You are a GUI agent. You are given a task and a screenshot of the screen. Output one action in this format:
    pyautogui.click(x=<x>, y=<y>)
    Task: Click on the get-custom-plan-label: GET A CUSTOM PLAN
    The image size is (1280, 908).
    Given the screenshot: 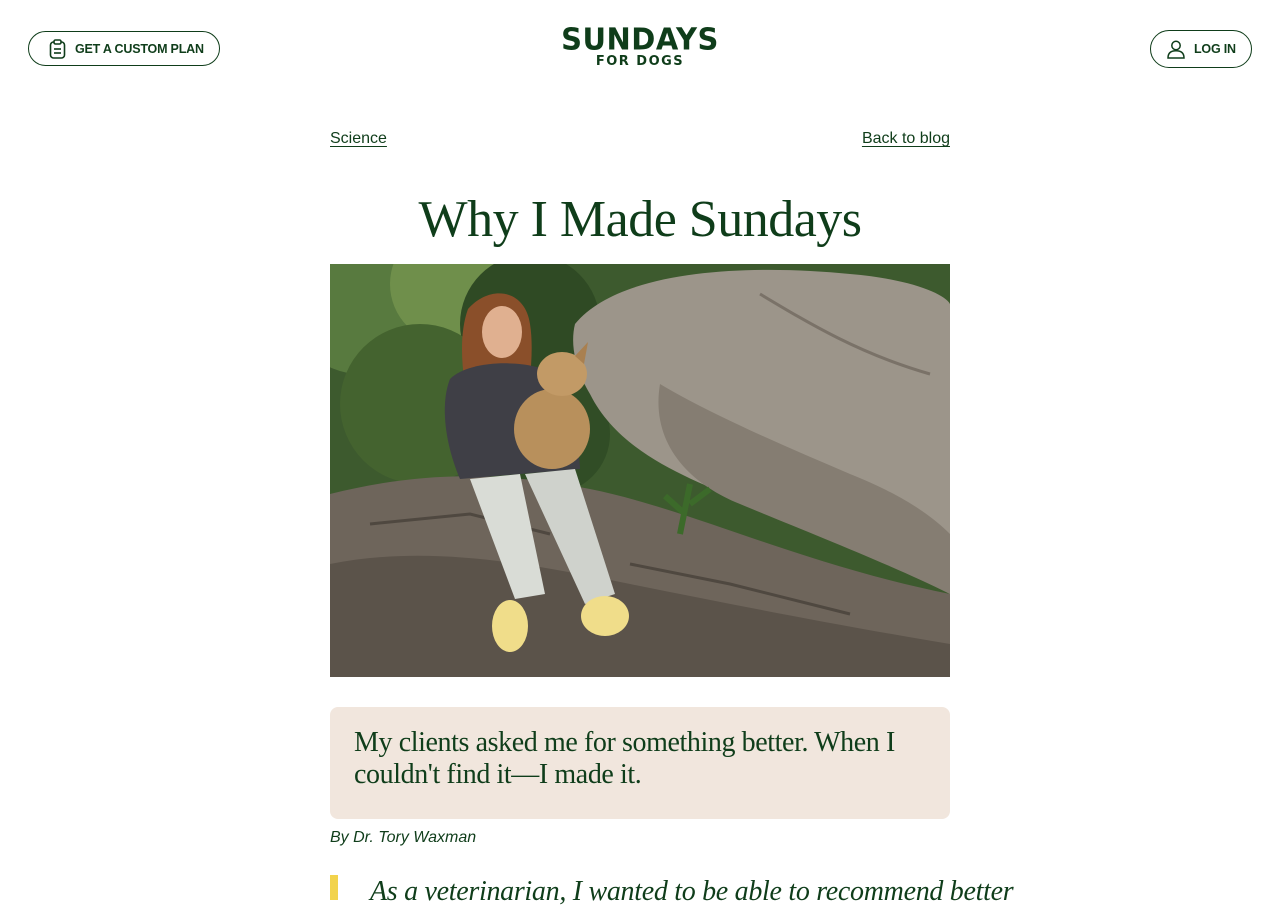 What is the action you would take?
    pyautogui.click(x=139, y=48)
    